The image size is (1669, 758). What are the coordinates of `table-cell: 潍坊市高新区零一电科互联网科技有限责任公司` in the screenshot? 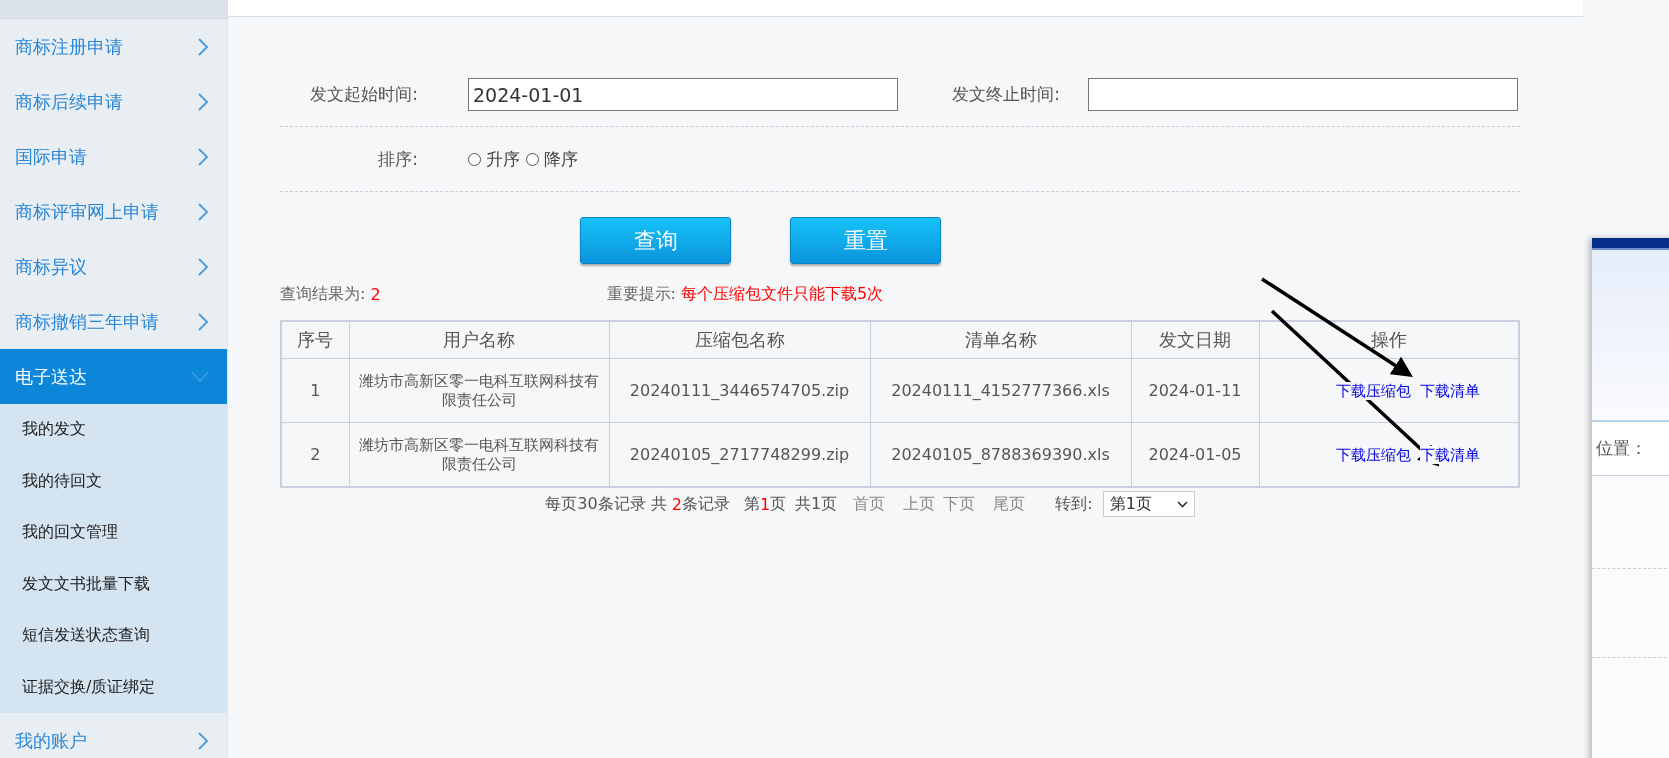 It's located at (479, 390).